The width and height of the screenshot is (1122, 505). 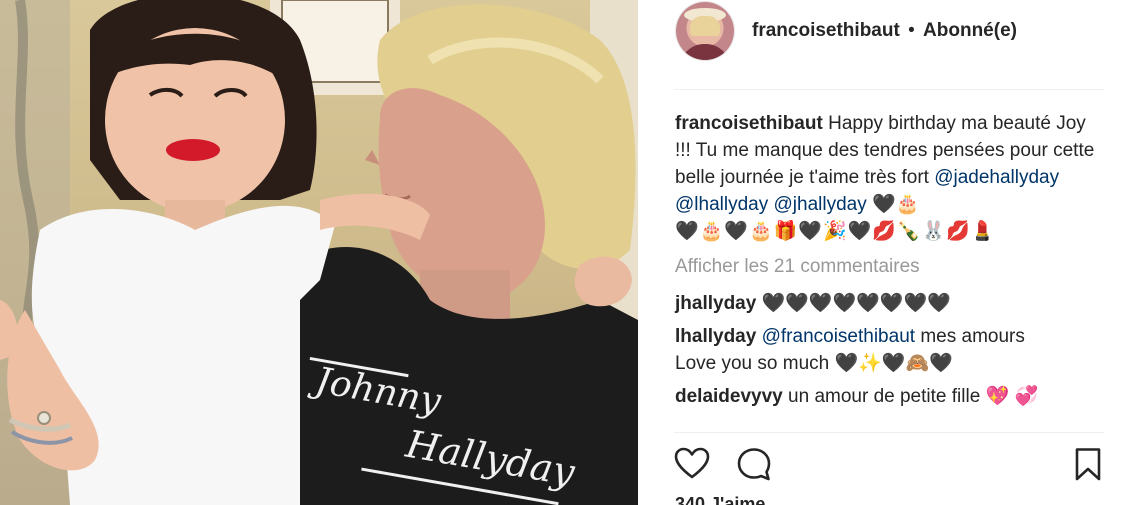 I want to click on caption-emoji-tail: 🖤🎂, so click(x=896, y=204).